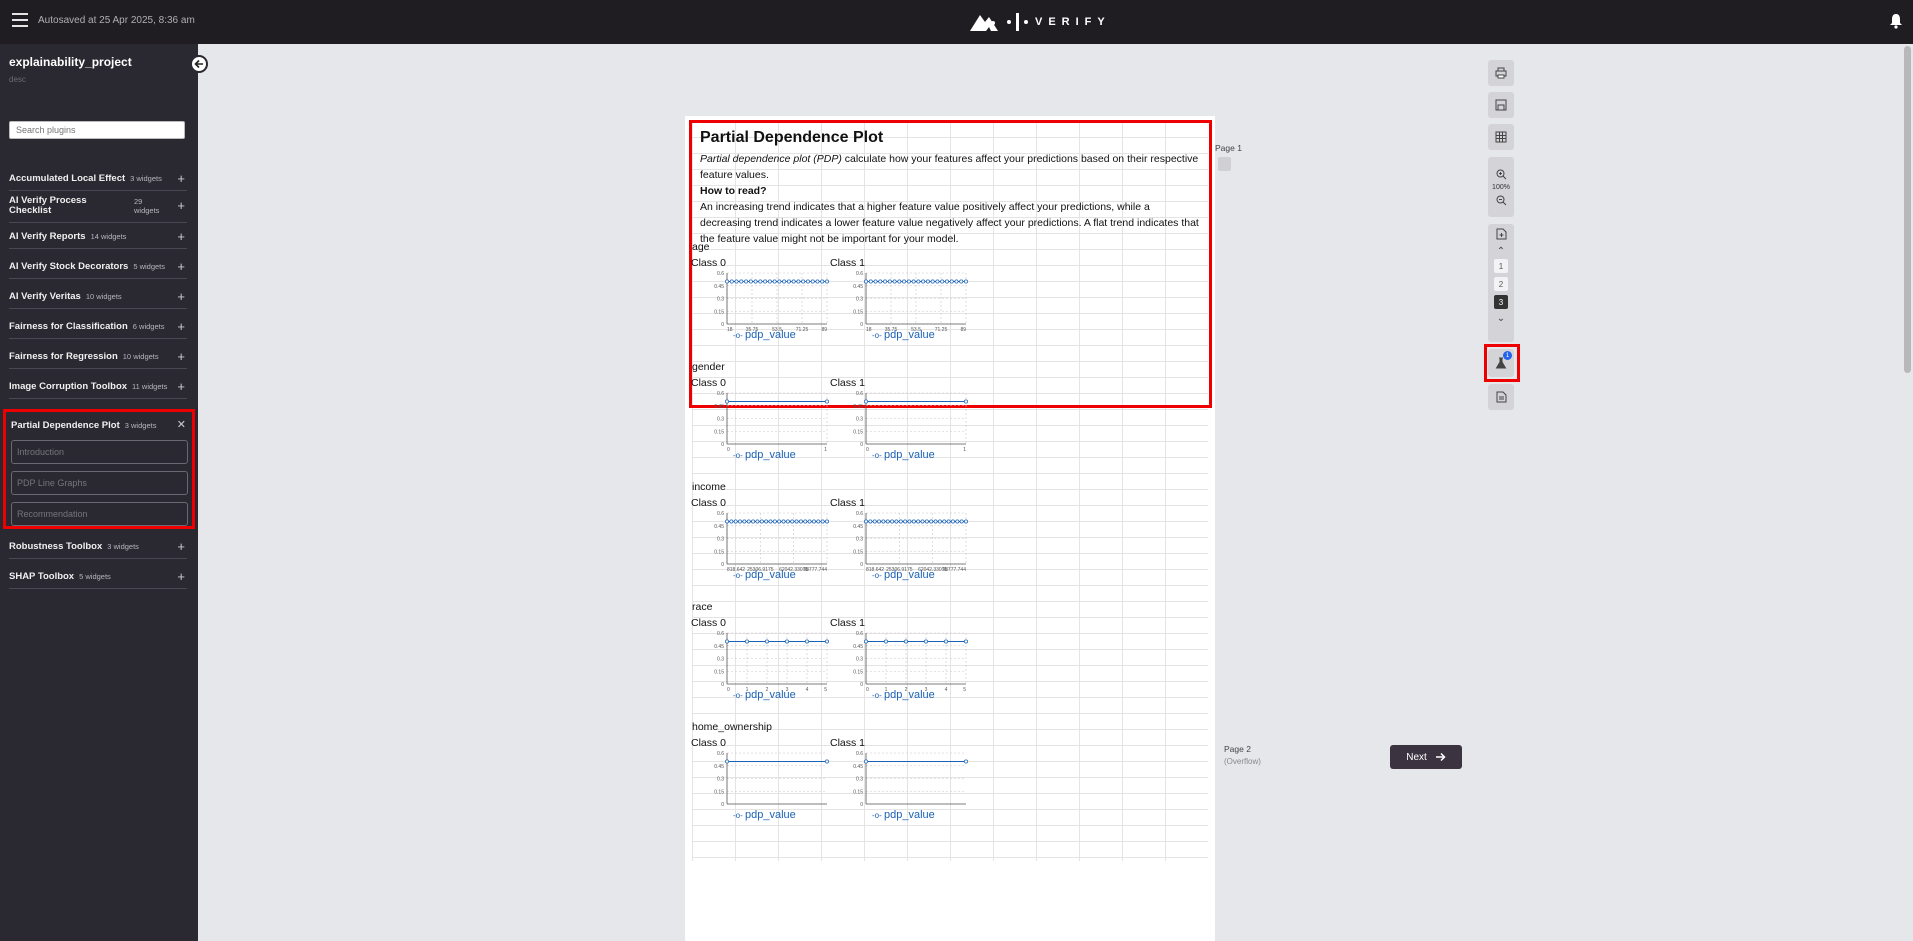 Image resolution: width=1913 pixels, height=941 pixels. Describe the element at coordinates (1907, 209) in the screenshot. I see `scrollbar-thumb` at that location.